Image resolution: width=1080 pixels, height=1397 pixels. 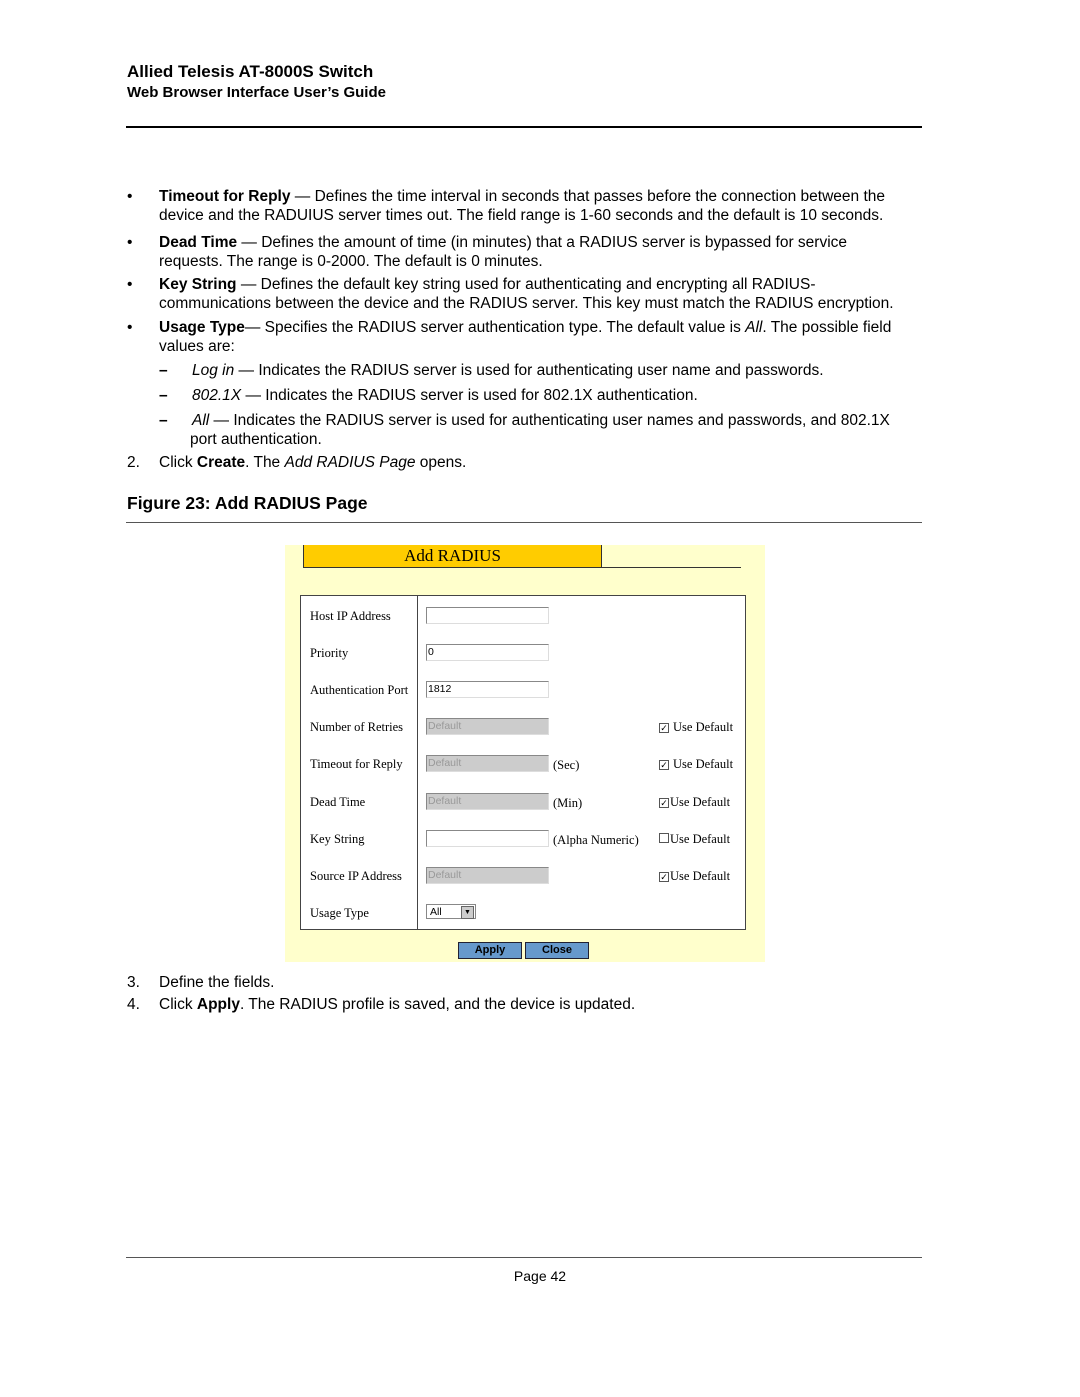 I want to click on footer-rule, so click(x=524, y=1257).